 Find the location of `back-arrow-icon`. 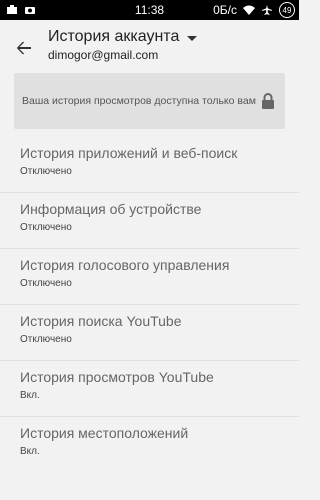

back-arrow-icon is located at coordinates (23, 48).